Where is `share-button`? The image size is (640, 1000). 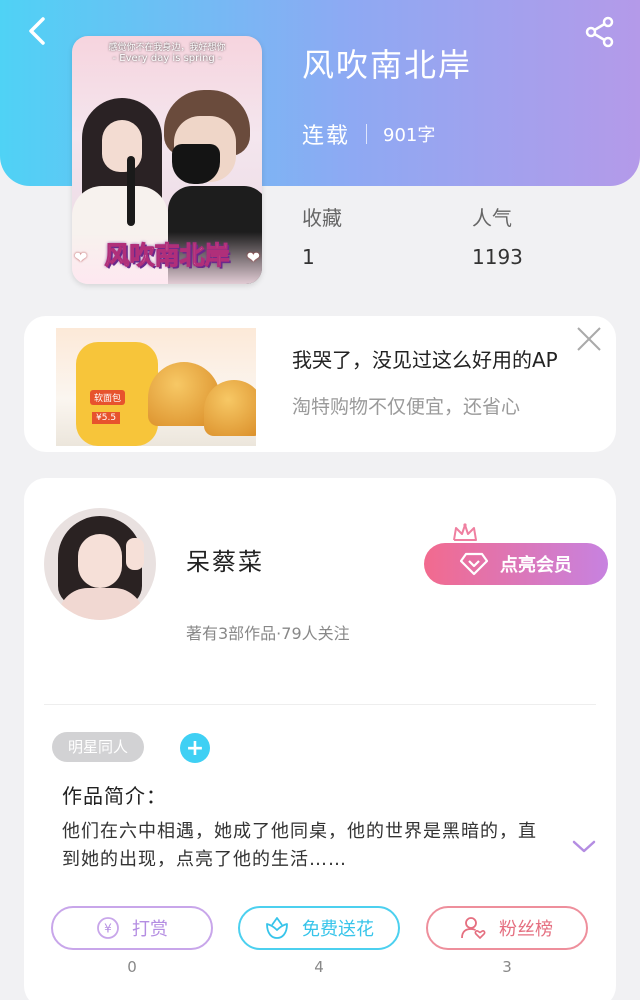 share-button is located at coordinates (600, 32).